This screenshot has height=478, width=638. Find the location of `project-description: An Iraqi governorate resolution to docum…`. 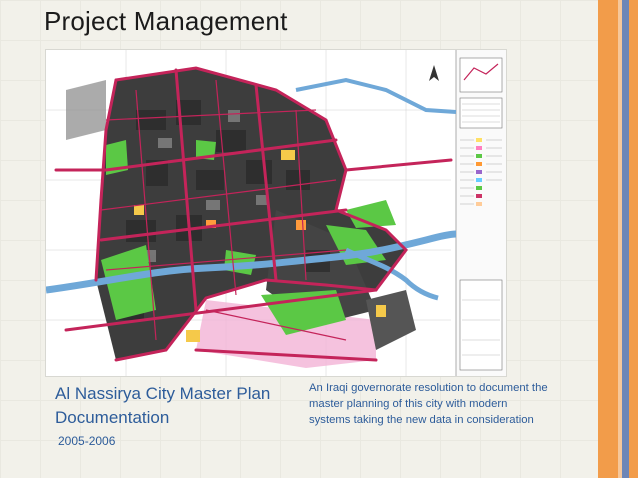

project-description: An Iraqi governorate resolution to docum… is located at coordinates (428, 404).